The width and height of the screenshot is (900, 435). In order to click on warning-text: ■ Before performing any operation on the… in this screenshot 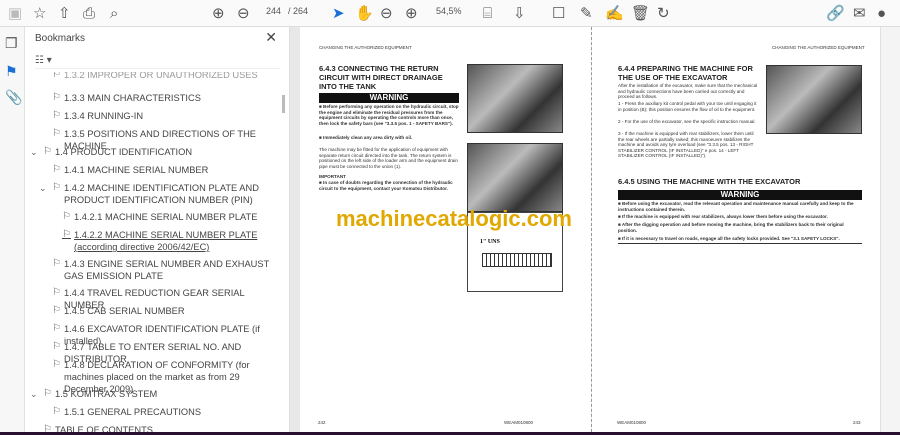, I will do `click(389, 115)`.